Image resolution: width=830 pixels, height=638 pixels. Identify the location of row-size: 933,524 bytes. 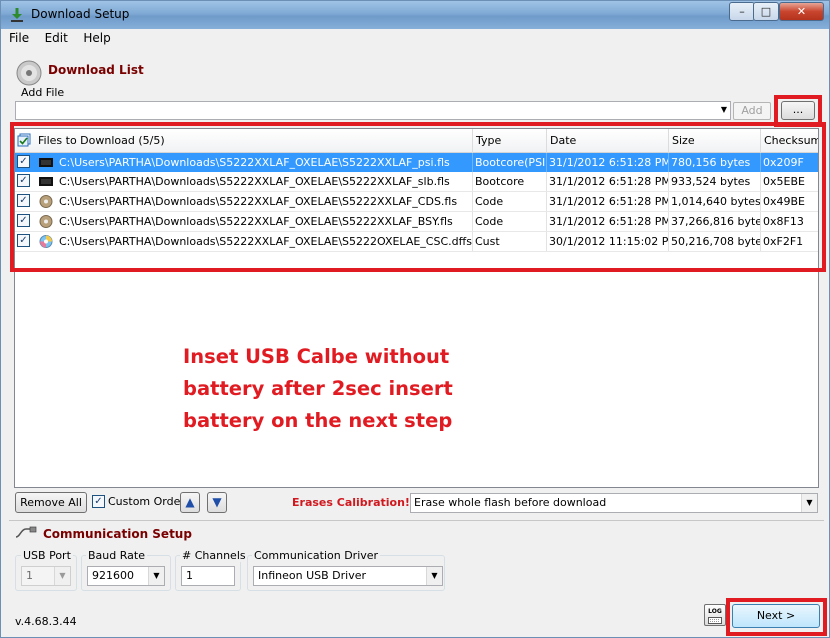
(715, 181).